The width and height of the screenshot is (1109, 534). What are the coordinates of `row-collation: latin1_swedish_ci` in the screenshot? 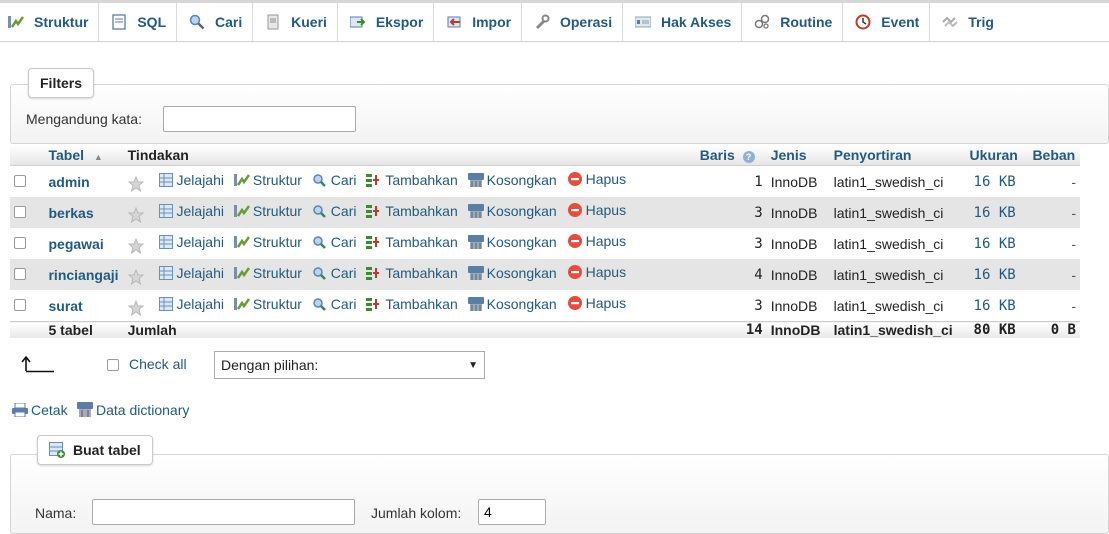 It's located at (897, 274).